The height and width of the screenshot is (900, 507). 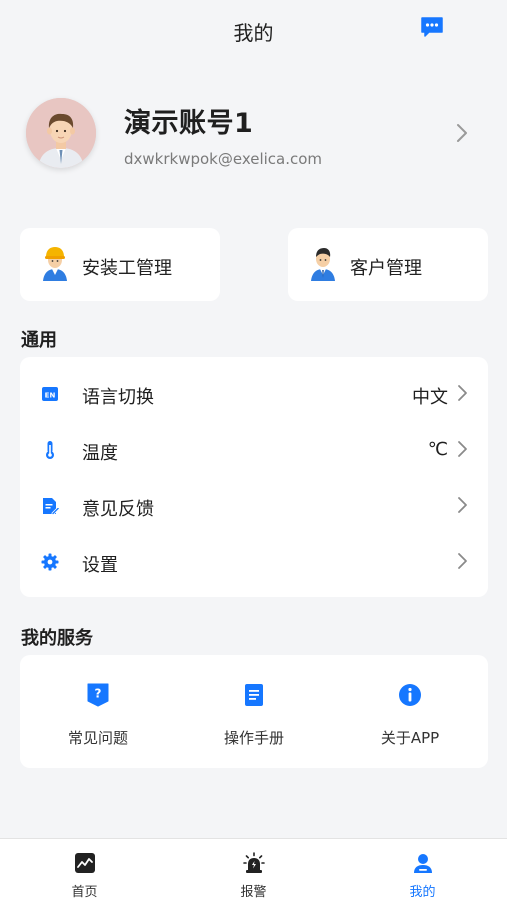 I want to click on temperature-unit-value: ℃, so click(x=437, y=449).